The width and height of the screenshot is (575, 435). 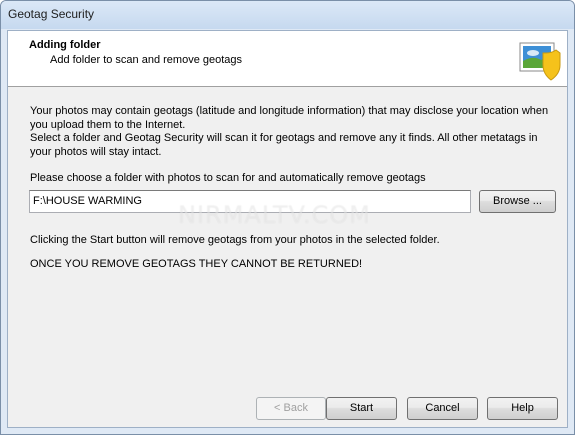 What do you see at coordinates (522, 408) in the screenshot?
I see `help-button: Help` at bounding box center [522, 408].